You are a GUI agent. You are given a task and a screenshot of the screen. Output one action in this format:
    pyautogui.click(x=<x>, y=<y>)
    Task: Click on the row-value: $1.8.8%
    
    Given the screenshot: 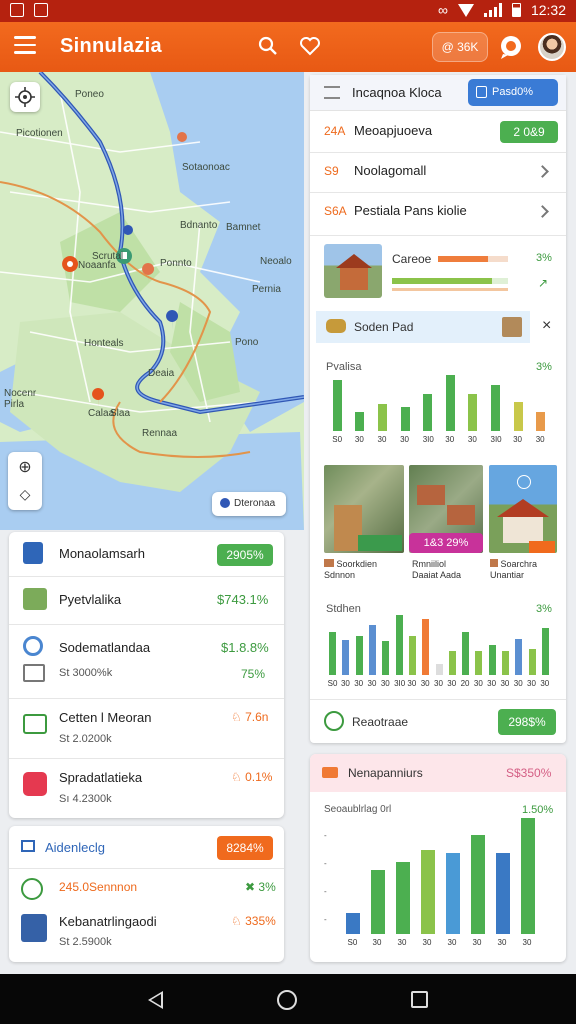 What is the action you would take?
    pyautogui.click(x=245, y=647)
    